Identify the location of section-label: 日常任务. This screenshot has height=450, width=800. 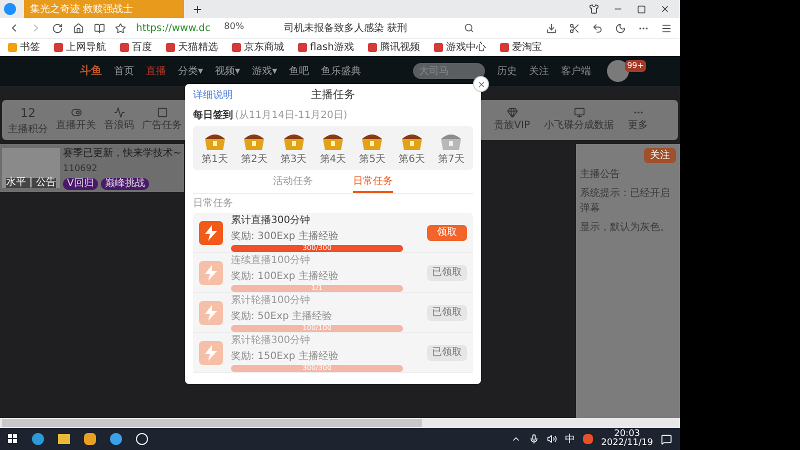
(213, 203).